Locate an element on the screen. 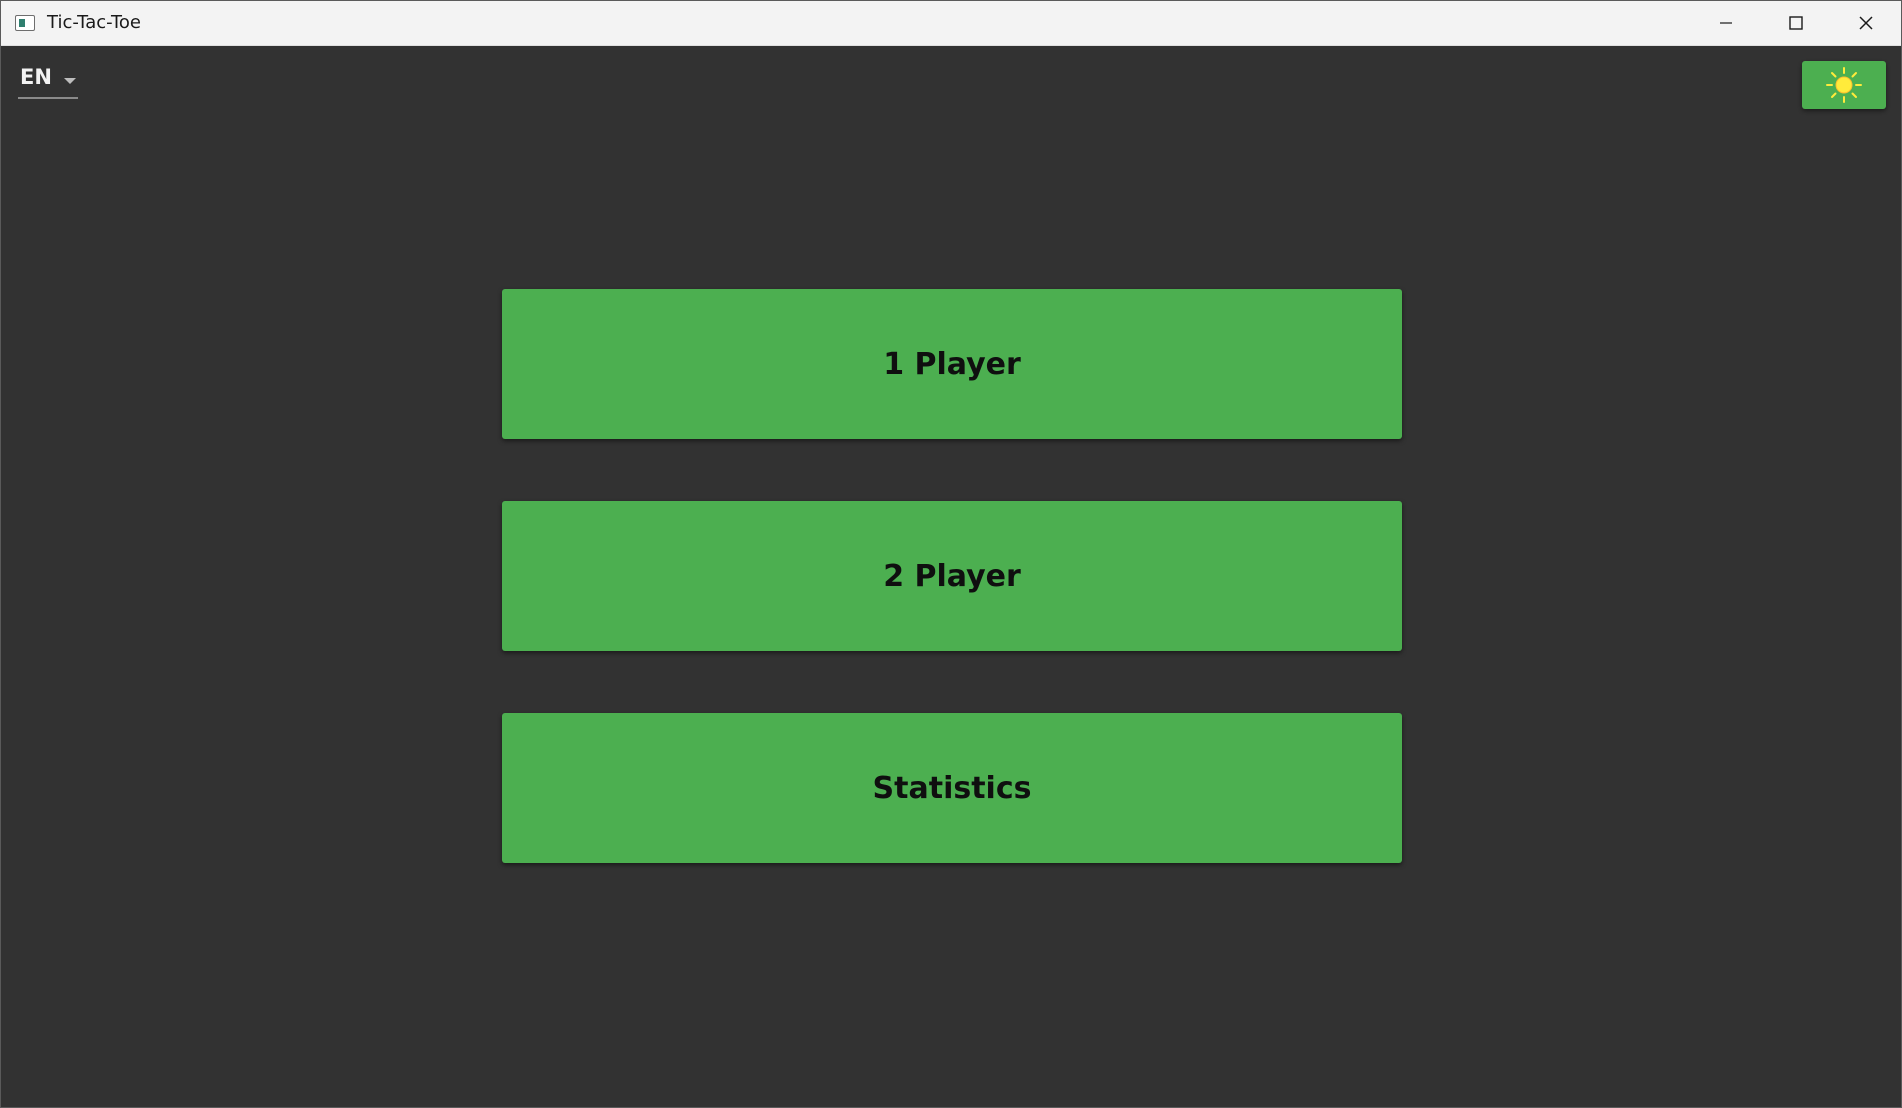  statistics-button-label: Statistics is located at coordinates (952, 788).